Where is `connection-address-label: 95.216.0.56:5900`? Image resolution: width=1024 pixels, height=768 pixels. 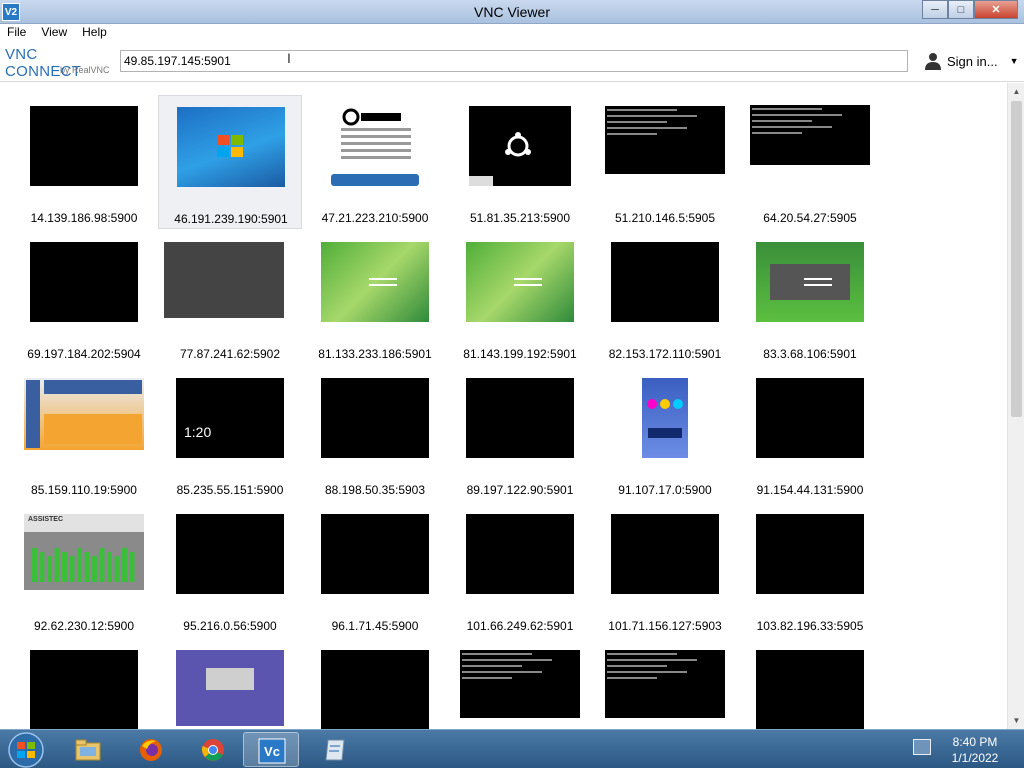
connection-address-label: 95.216.0.56:5900 is located at coordinates (230, 626).